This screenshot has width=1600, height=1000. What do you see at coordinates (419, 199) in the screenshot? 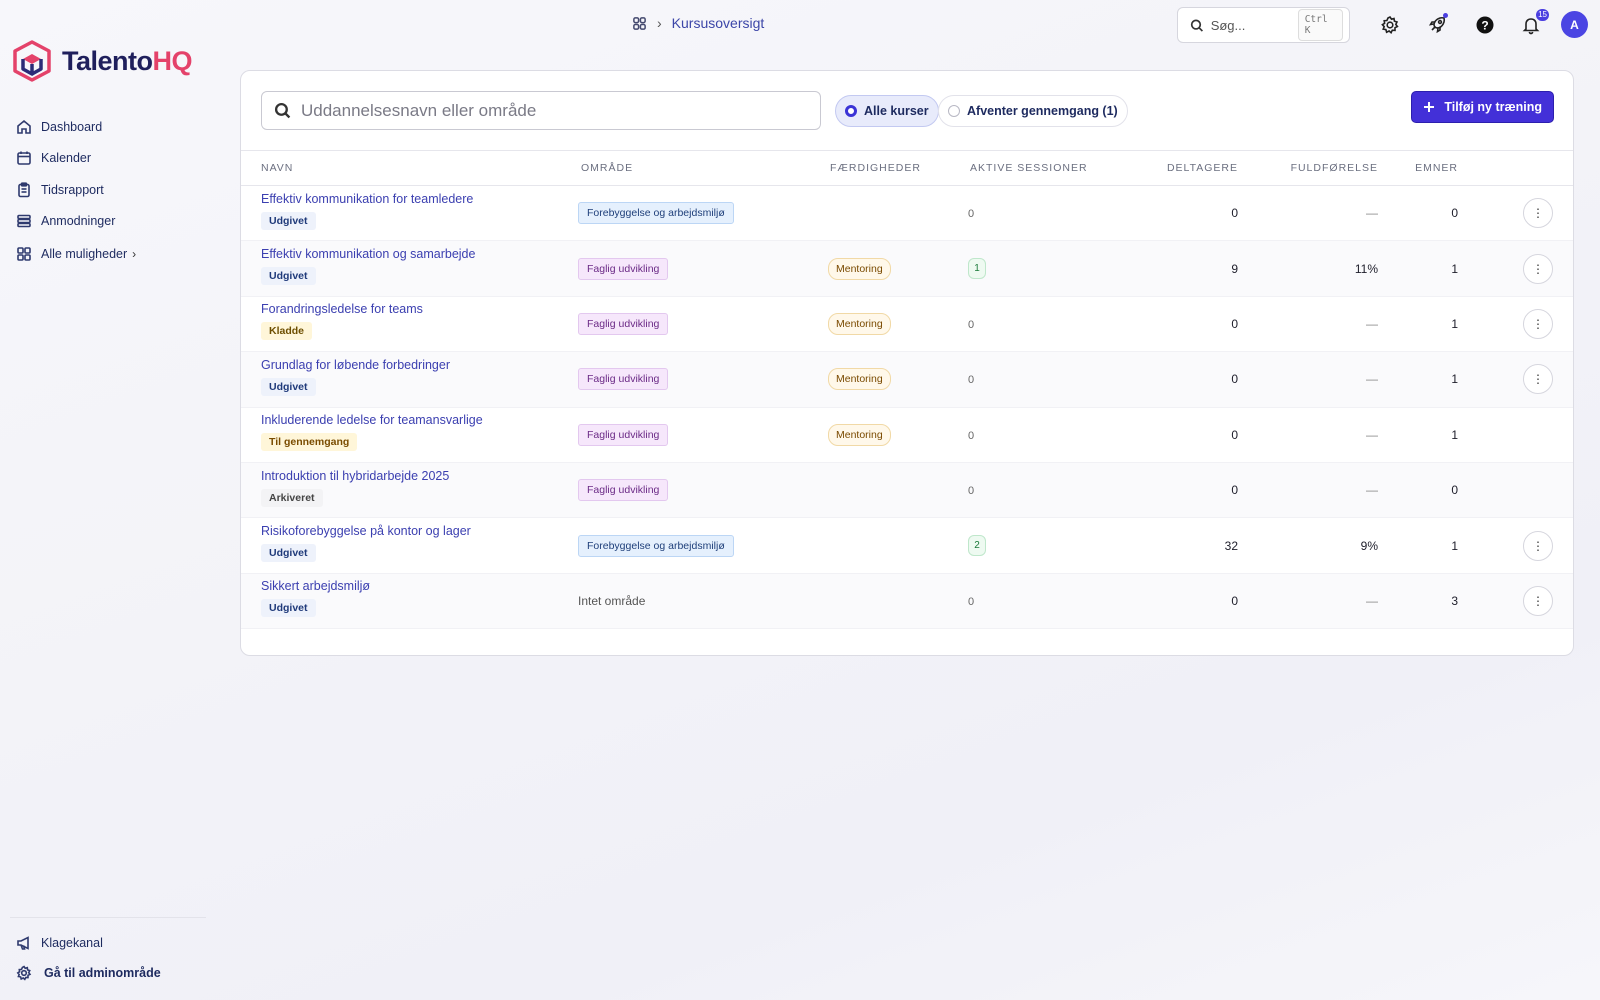
I see `course-title-link: Effektiv kommunikation for teamledere` at bounding box center [419, 199].